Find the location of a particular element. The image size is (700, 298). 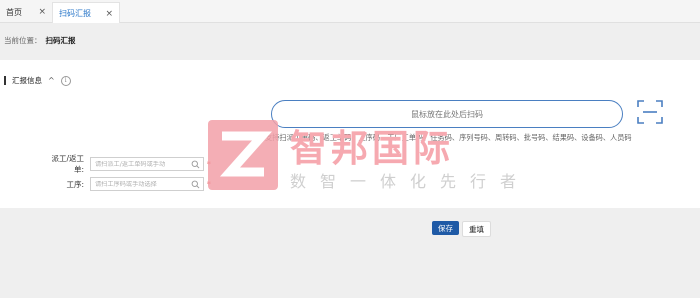

breadcrumb-bar: 当前位置： 扫码汇报 is located at coordinates (350, 41).